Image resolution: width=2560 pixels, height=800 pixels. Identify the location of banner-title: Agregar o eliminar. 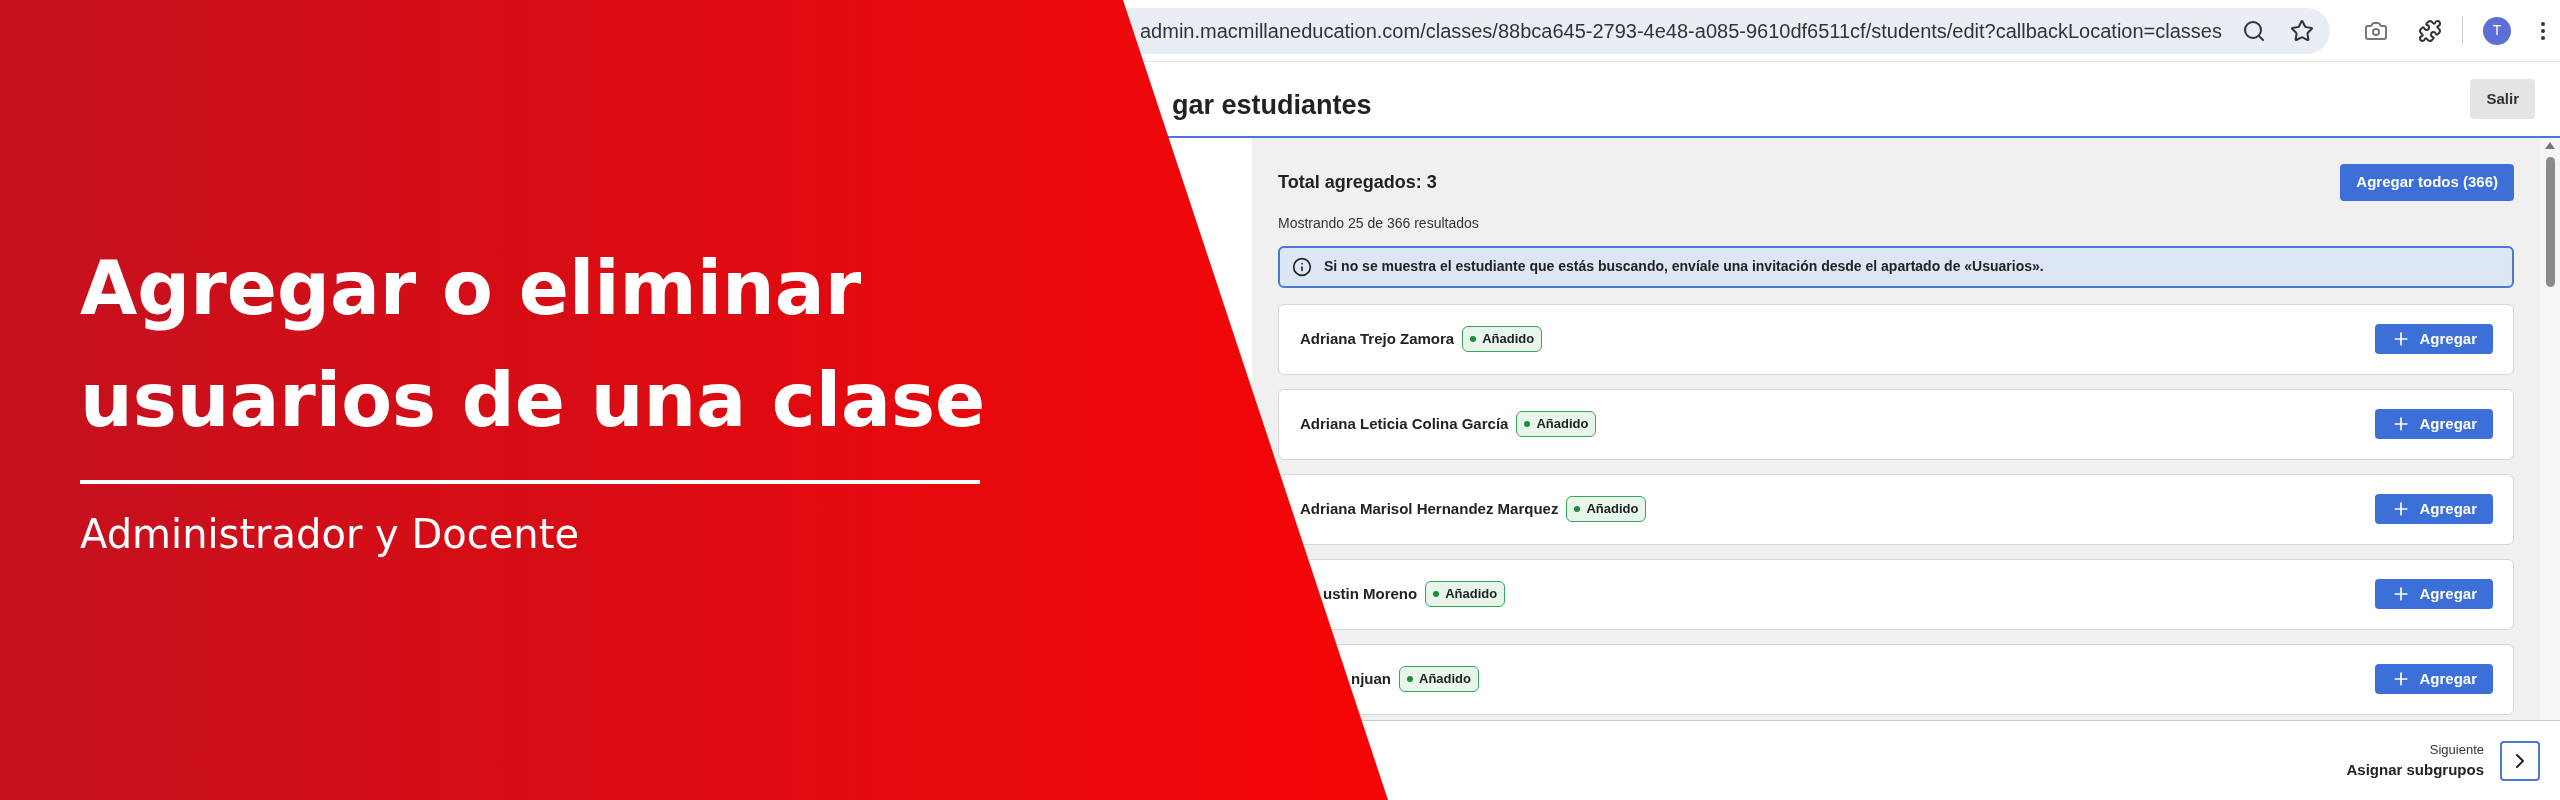
(471, 288).